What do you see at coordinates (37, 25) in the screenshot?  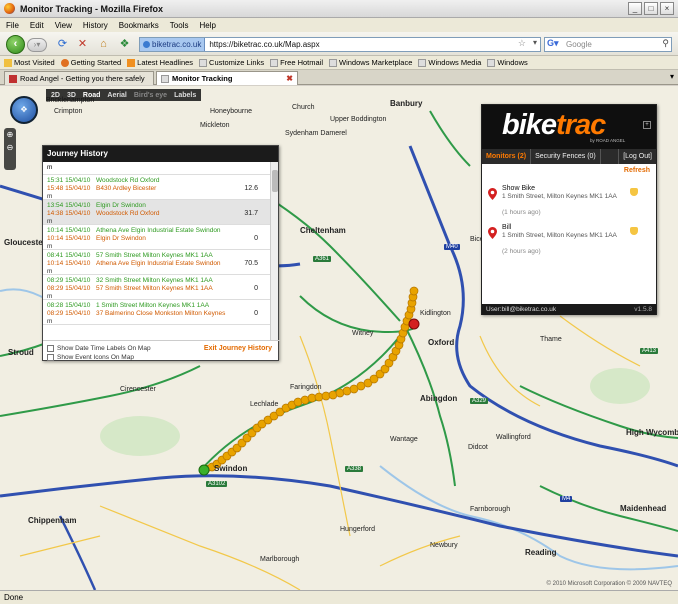 I see `menu-edit: Edit` at bounding box center [37, 25].